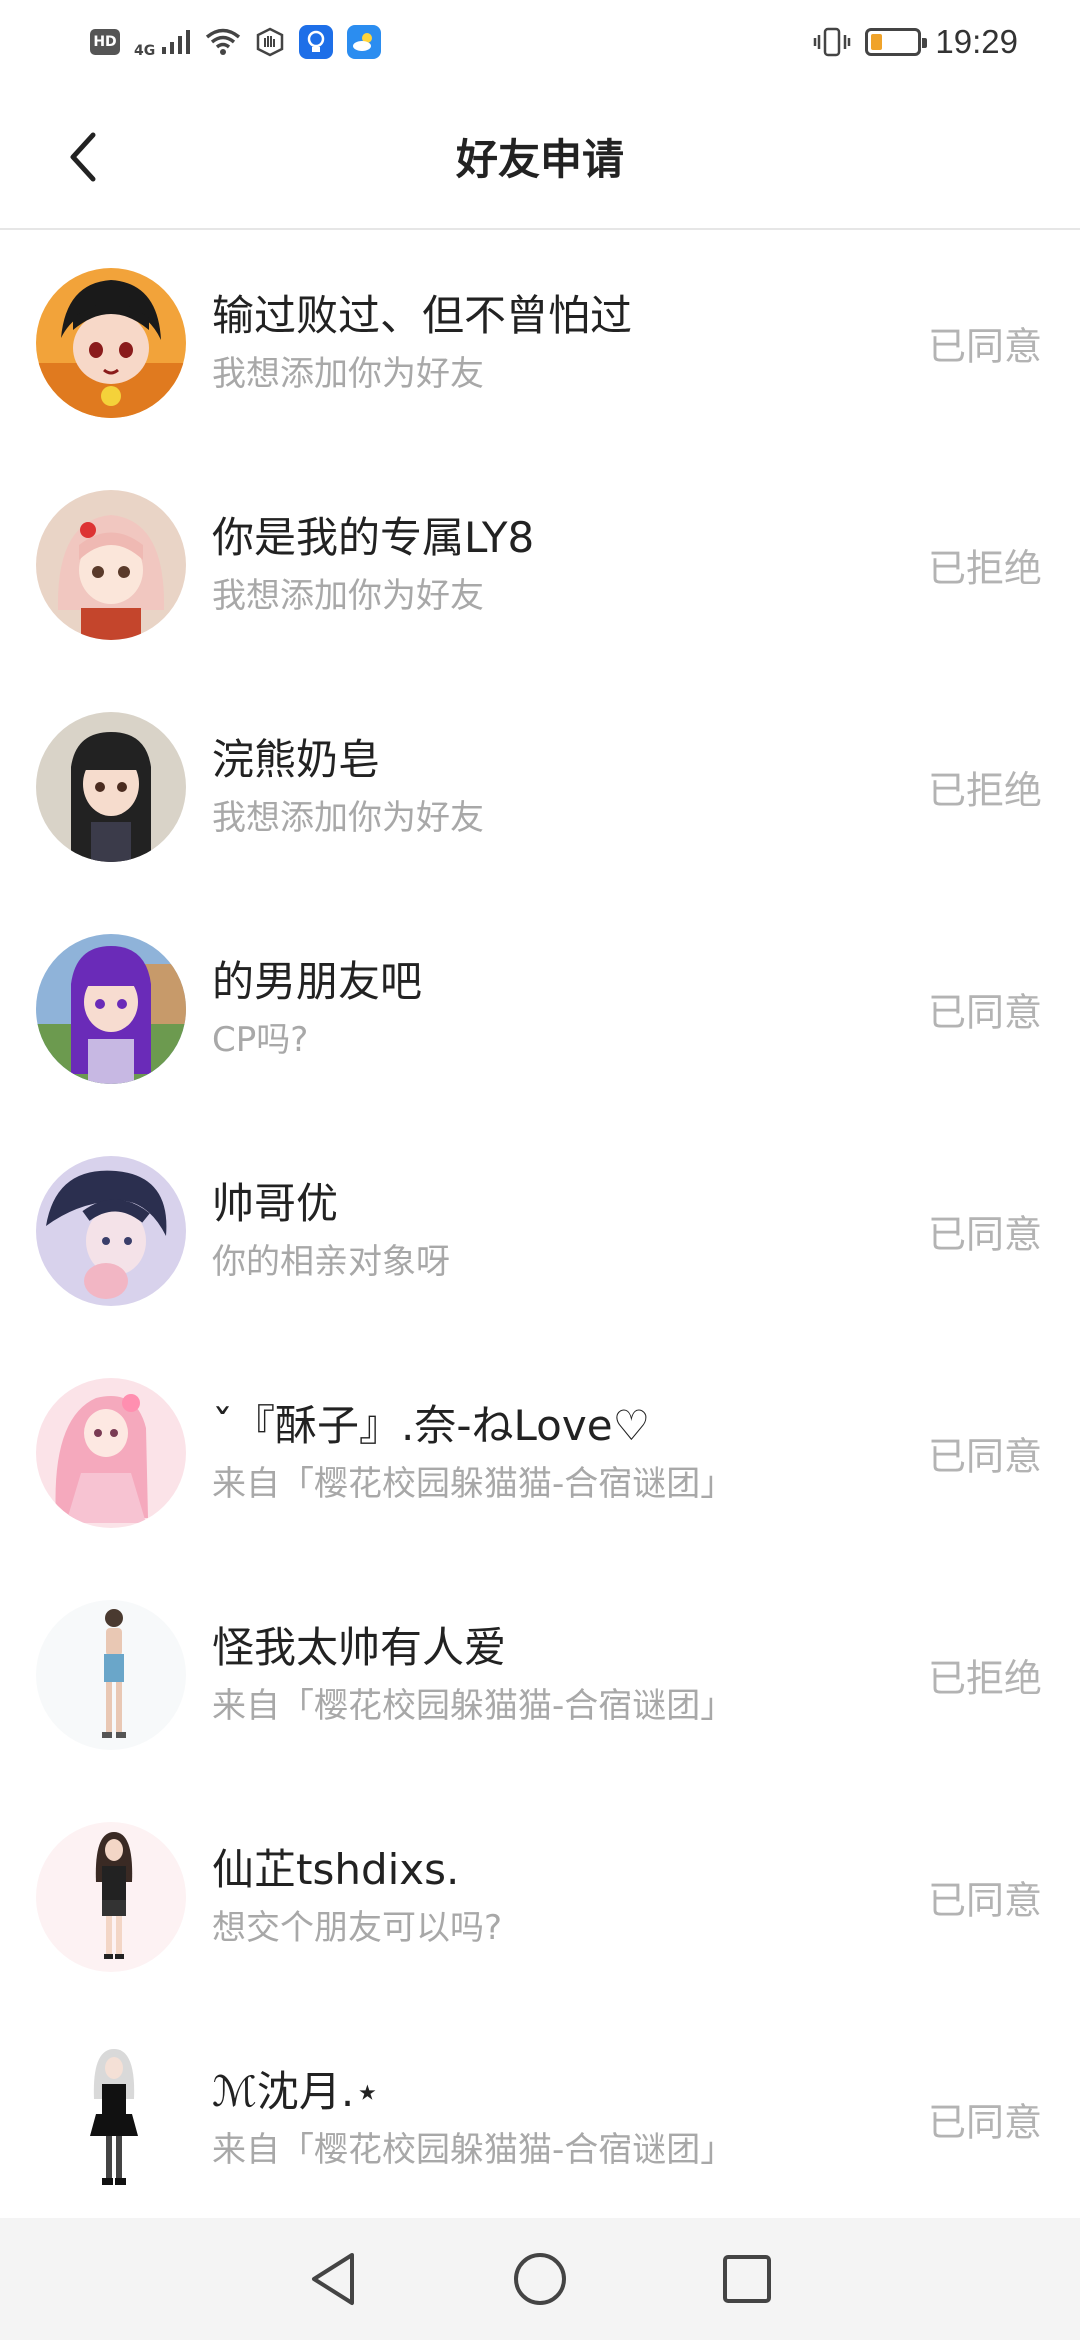 The height and width of the screenshot is (2340, 1080). What do you see at coordinates (176, 42) in the screenshot?
I see `signal-icon` at bounding box center [176, 42].